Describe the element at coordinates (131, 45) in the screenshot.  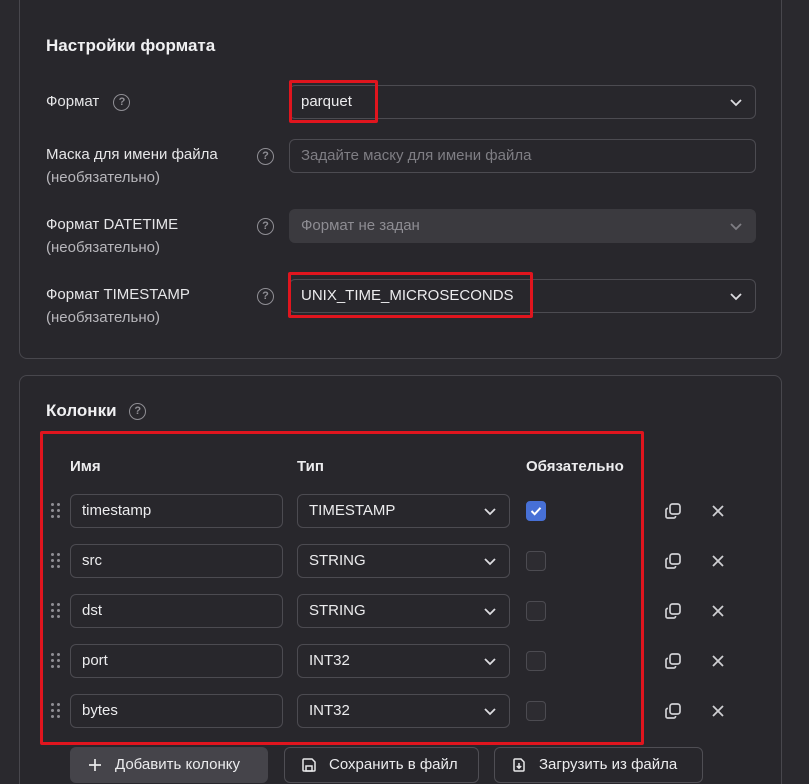
I see `format-settings-title: Настройки формата` at that location.